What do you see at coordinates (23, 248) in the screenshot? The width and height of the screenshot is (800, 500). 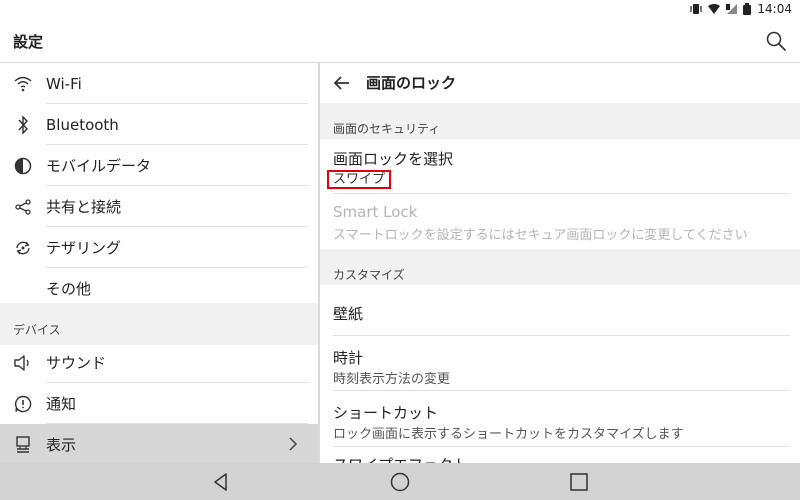 I see `tethering-icon` at bounding box center [23, 248].